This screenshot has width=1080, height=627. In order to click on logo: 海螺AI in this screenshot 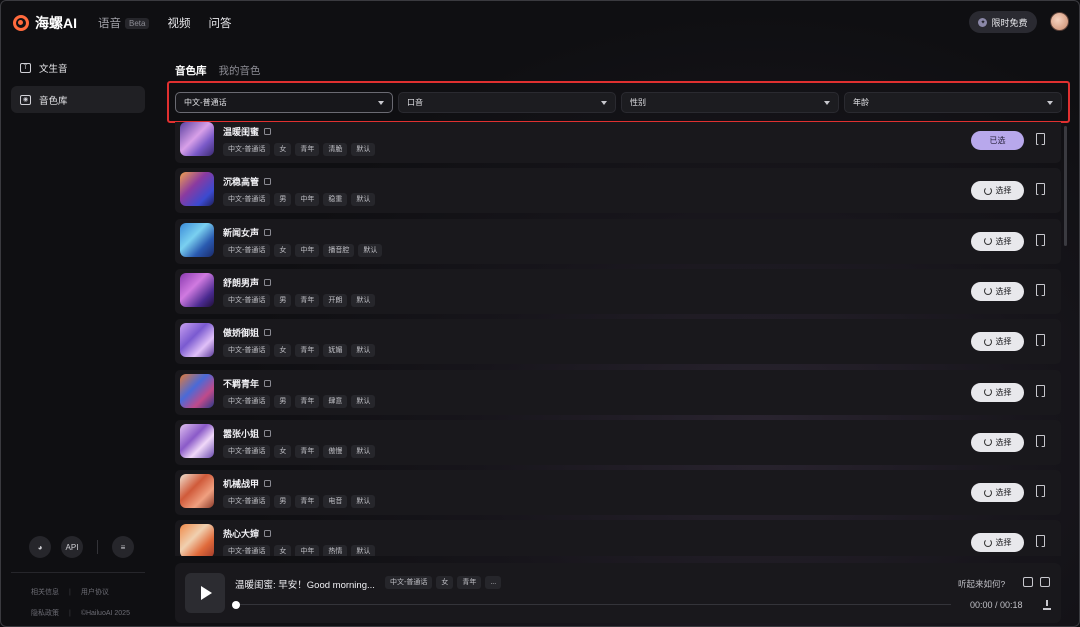, I will do `click(45, 23)`.